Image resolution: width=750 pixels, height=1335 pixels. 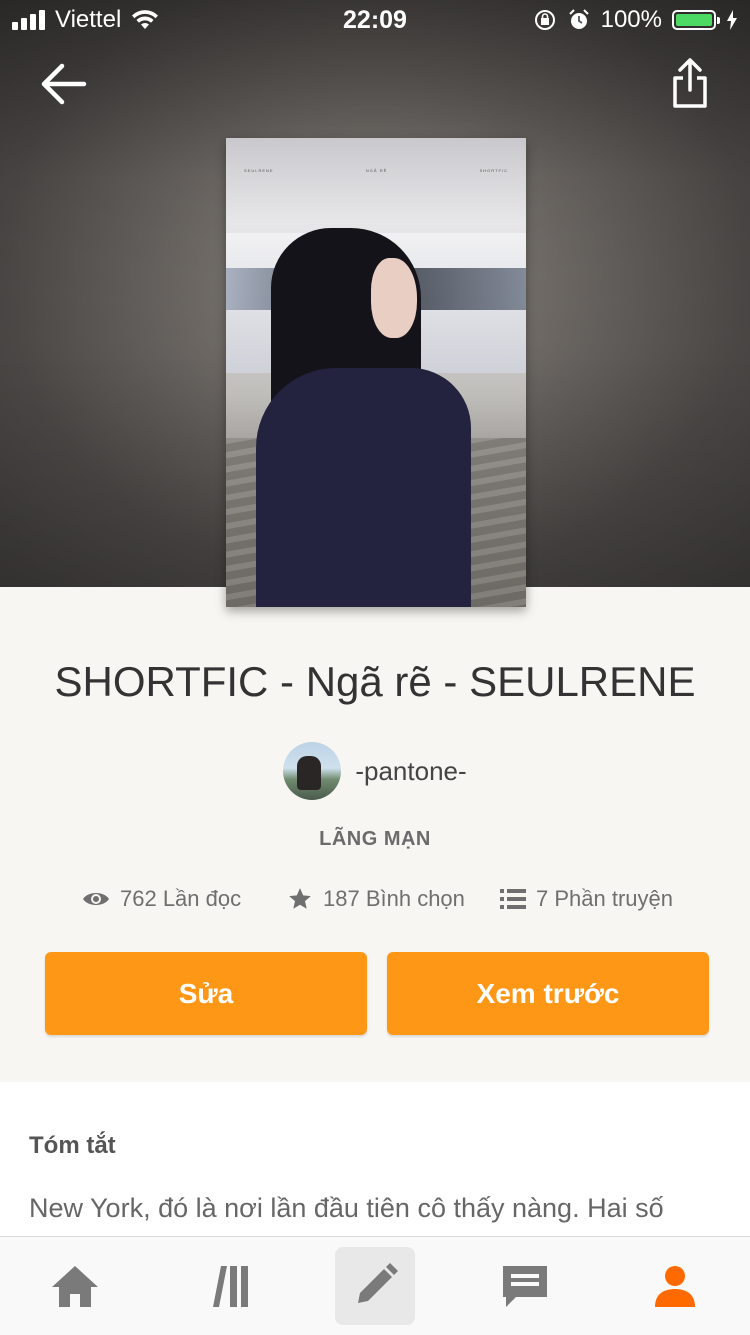 I want to click on parts-stat: 7 Phần truyện, so click(x=586, y=899).